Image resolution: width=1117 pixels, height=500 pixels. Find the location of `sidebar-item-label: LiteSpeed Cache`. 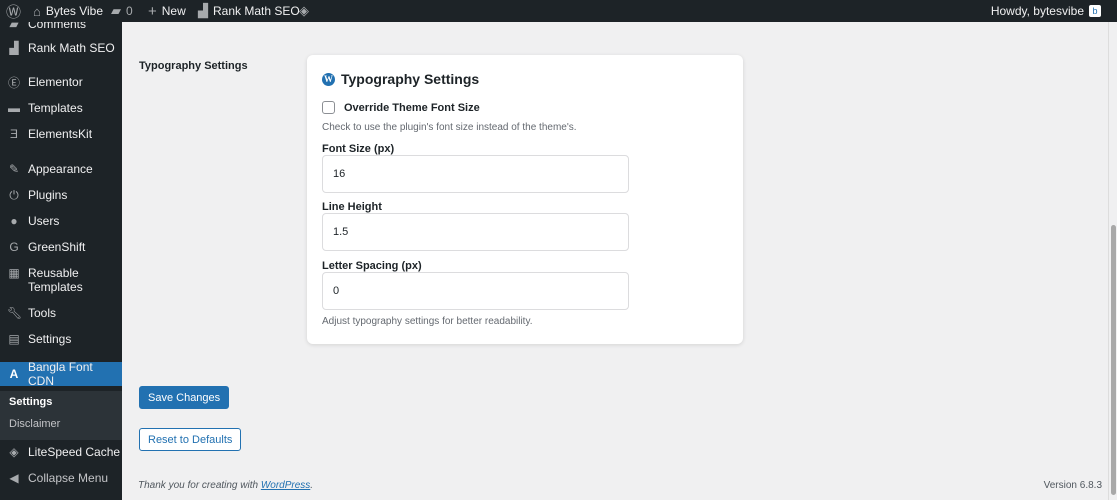

sidebar-item-label: LiteSpeed Cache is located at coordinates (74, 452).